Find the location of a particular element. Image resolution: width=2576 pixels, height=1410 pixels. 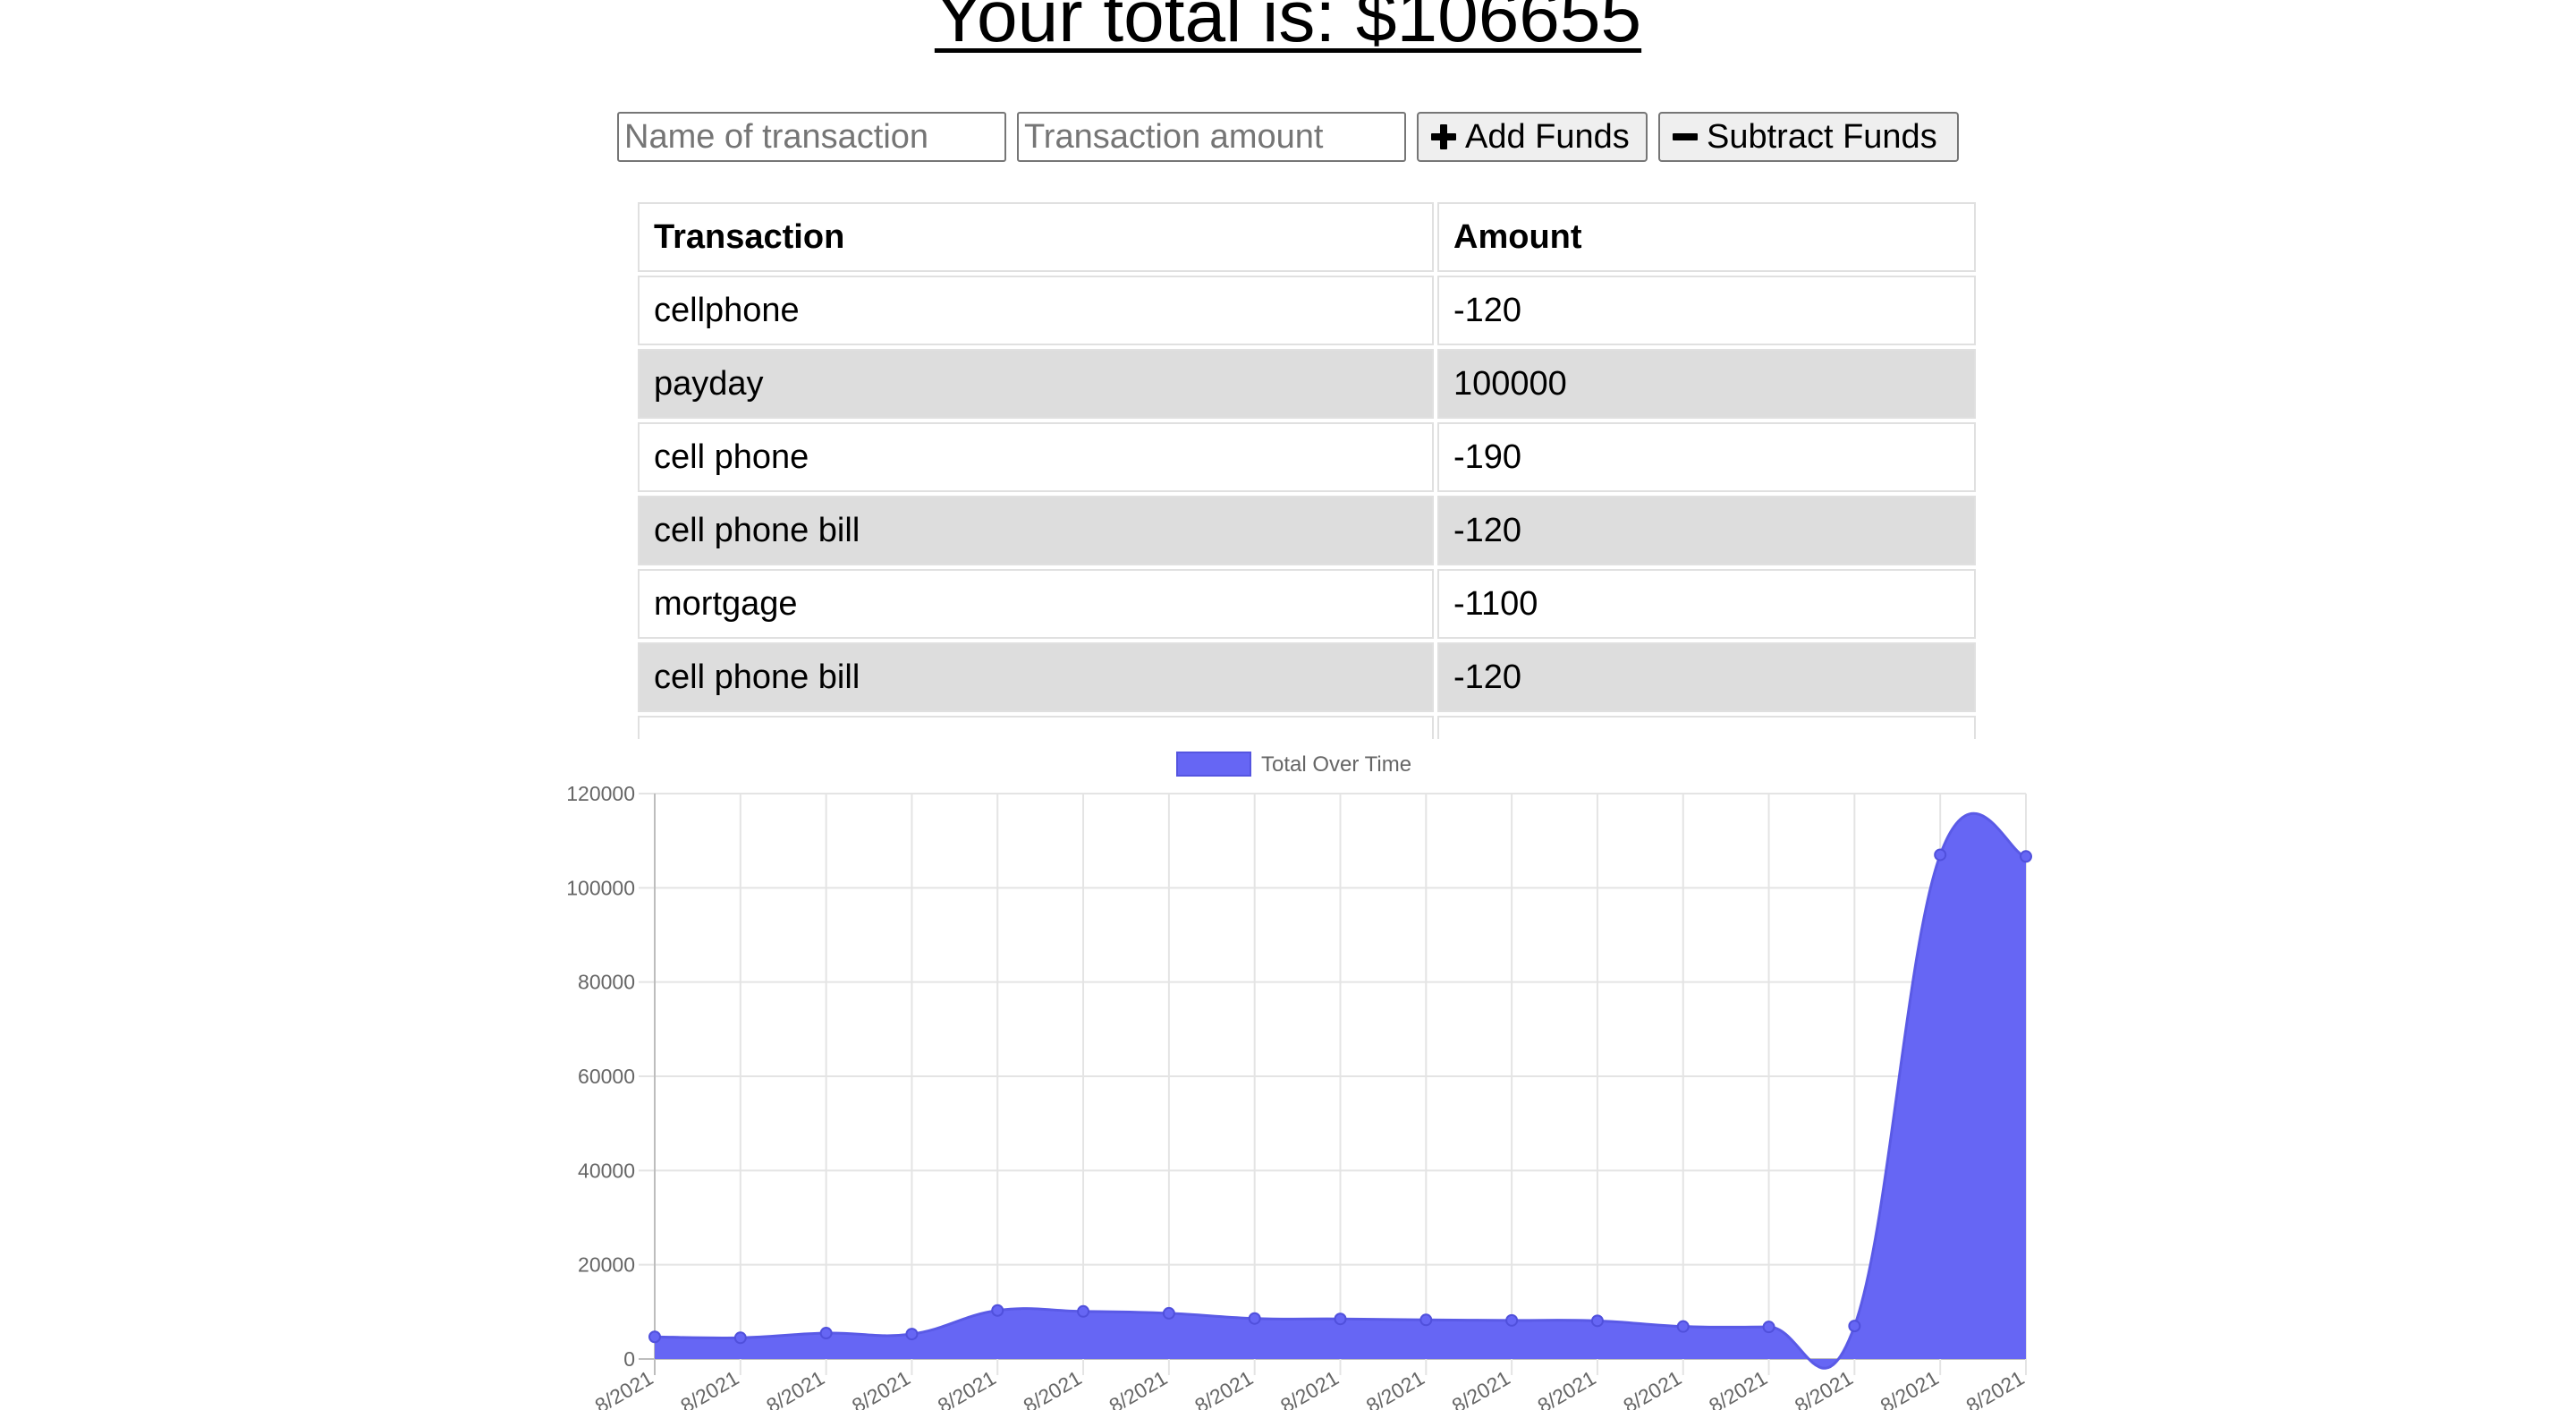

transaction-amount-input is located at coordinates (1211, 137).